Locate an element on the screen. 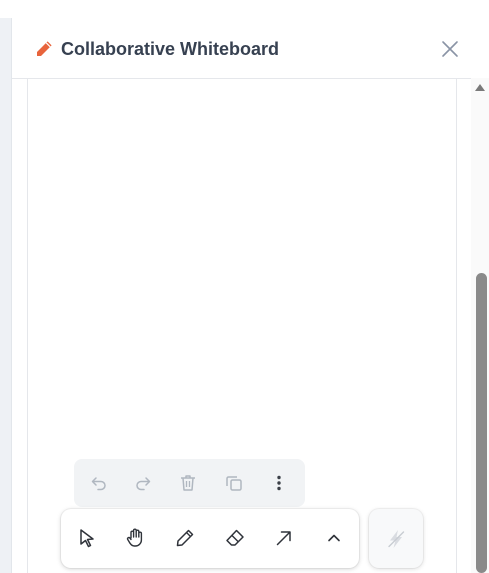 Image resolution: width=489 pixels, height=573 pixels. arrow-icon is located at coordinates (283, 538).